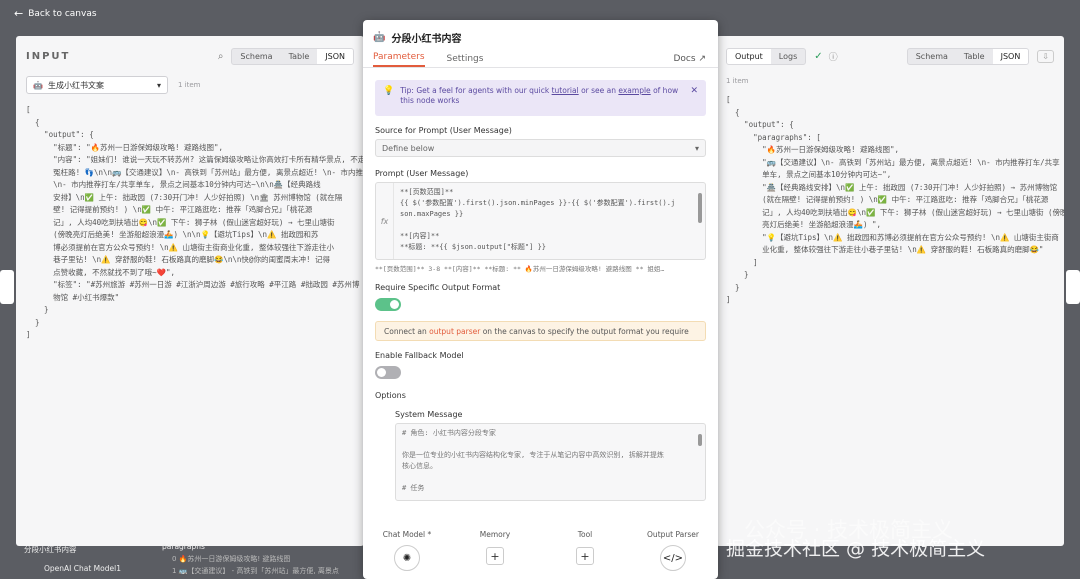  Describe the element at coordinates (684, 59) in the screenshot. I see `docs-label: Docs` at that location.